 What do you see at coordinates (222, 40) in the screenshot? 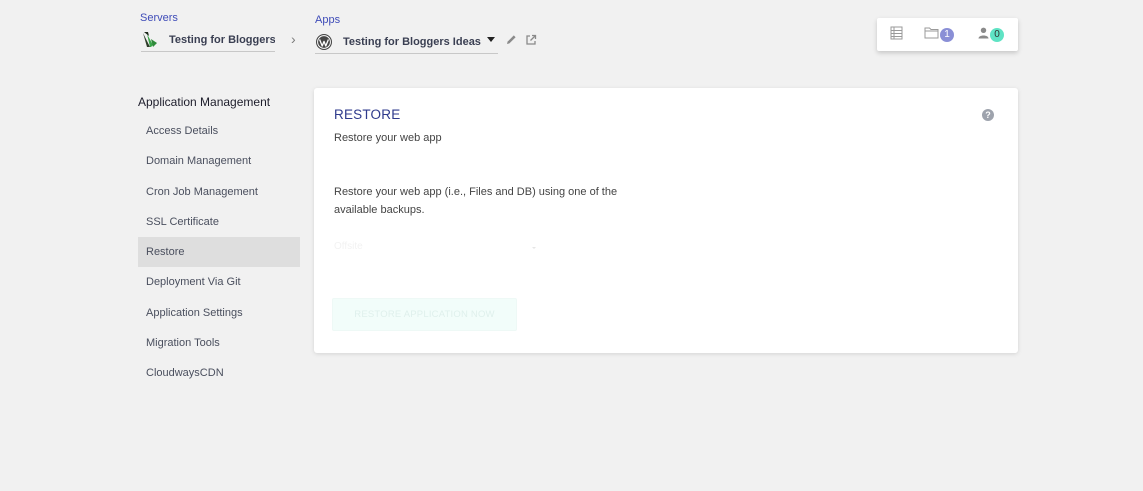
I see `server-name: Testing for Bloggers I` at bounding box center [222, 40].